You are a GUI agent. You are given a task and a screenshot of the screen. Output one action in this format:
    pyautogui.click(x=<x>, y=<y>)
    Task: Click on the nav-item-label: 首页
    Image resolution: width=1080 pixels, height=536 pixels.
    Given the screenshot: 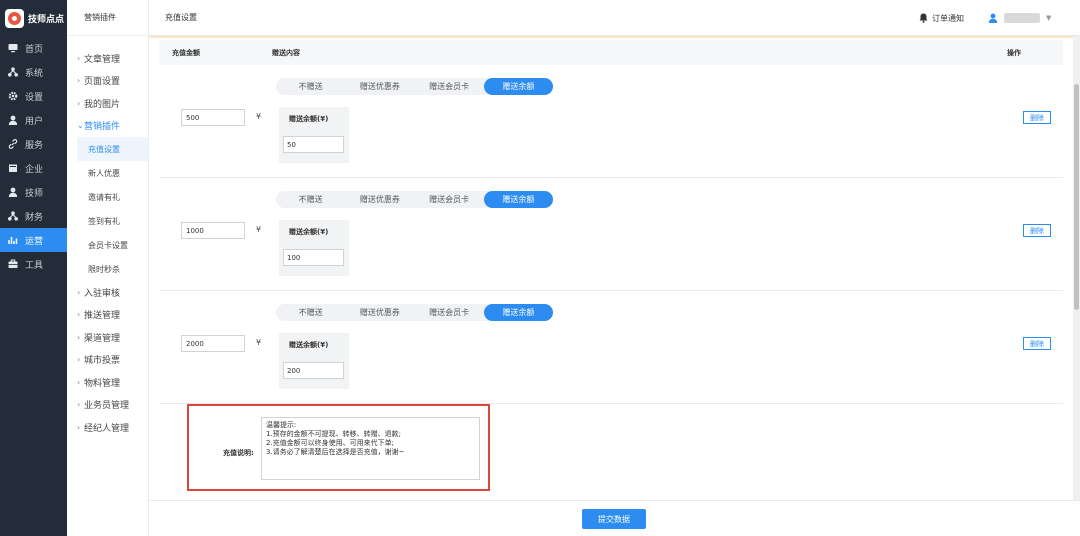 What is the action you would take?
    pyautogui.click(x=34, y=49)
    